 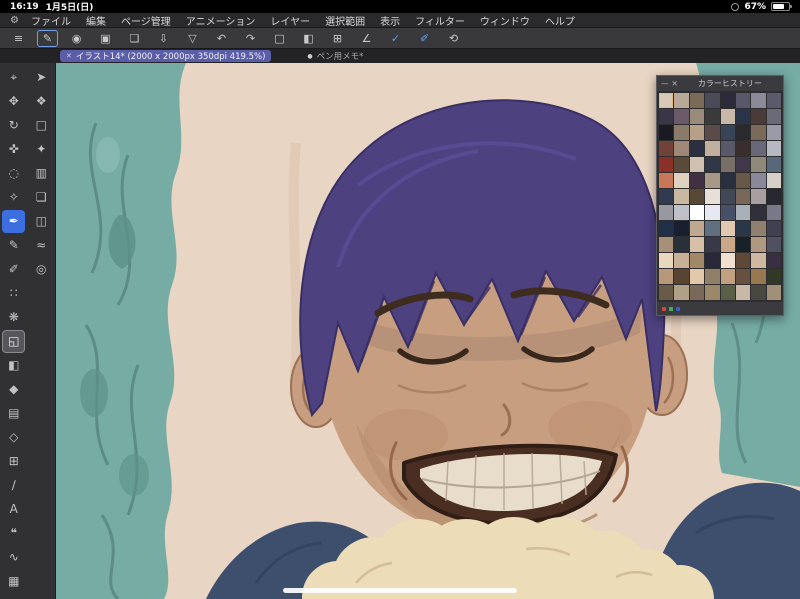 What do you see at coordinates (13, 509) in the screenshot?
I see `text-tool: A` at bounding box center [13, 509].